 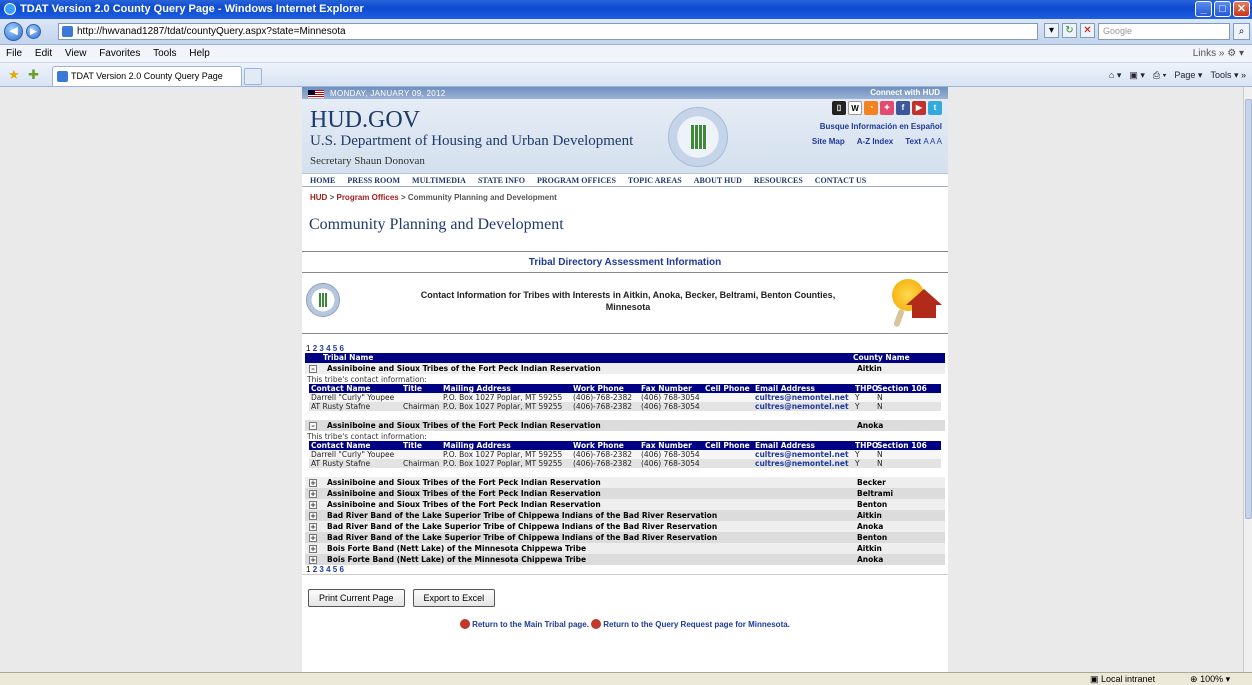 I want to click on breadcrumb-program-offices: Program Offices, so click(x=367, y=197).